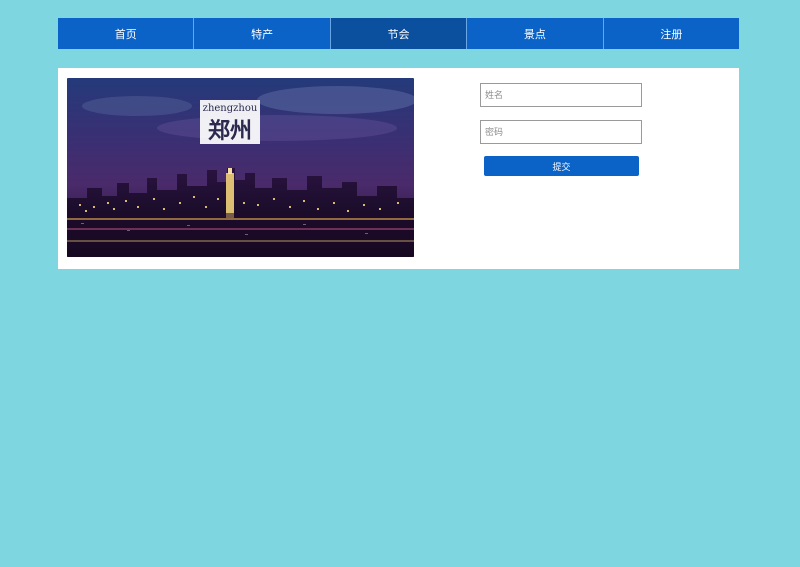 This screenshot has height=567, width=800. What do you see at coordinates (240, 167) in the screenshot?
I see `city-night-image: zhengzhou 郑州` at bounding box center [240, 167].